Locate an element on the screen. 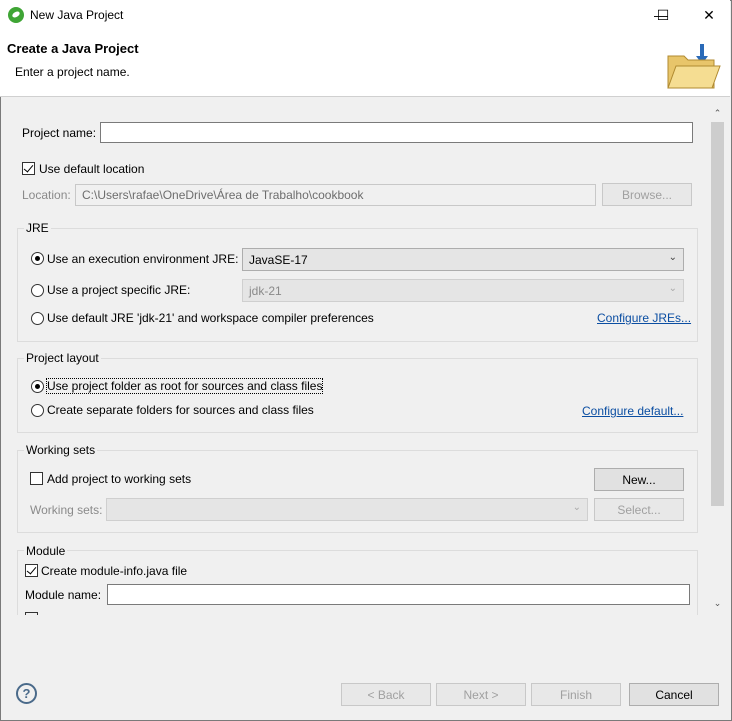 This screenshot has width=732, height=721. window-title: New Java Project is located at coordinates (77, 15).